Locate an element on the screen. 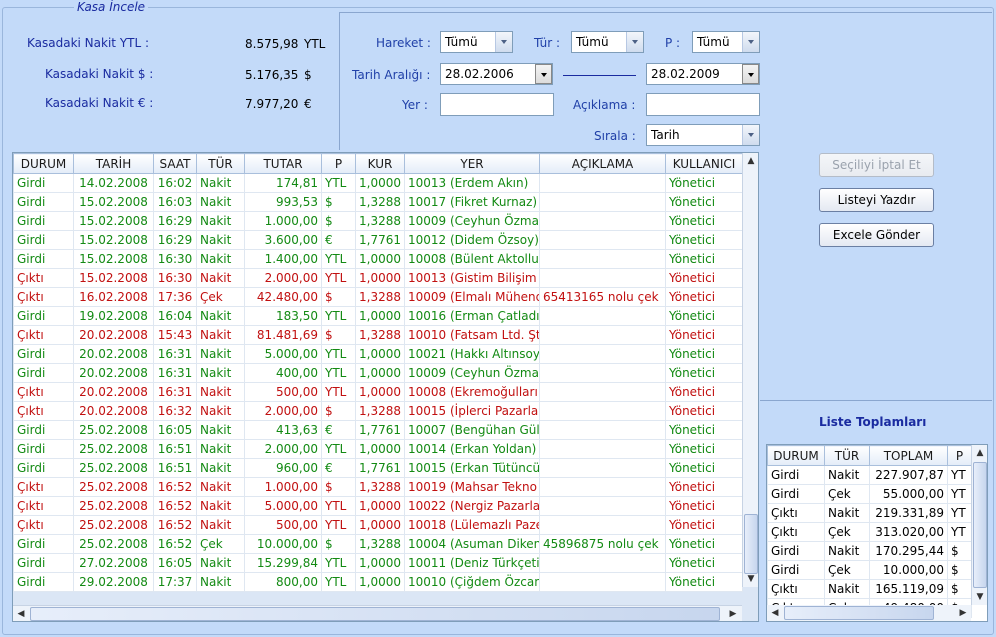  grid-horizontal-scrollbar: ◀ ▶ is located at coordinates (377, 613).